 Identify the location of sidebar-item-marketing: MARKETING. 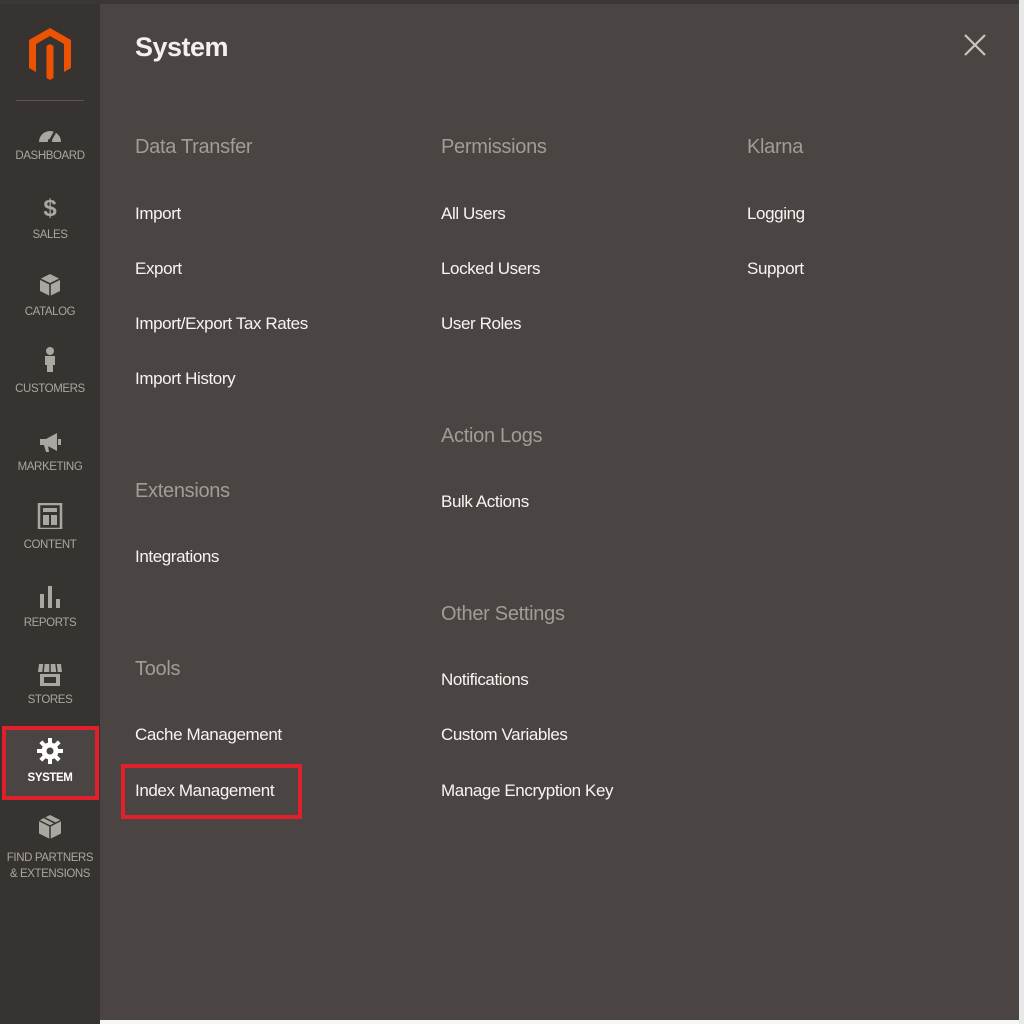
(50, 467).